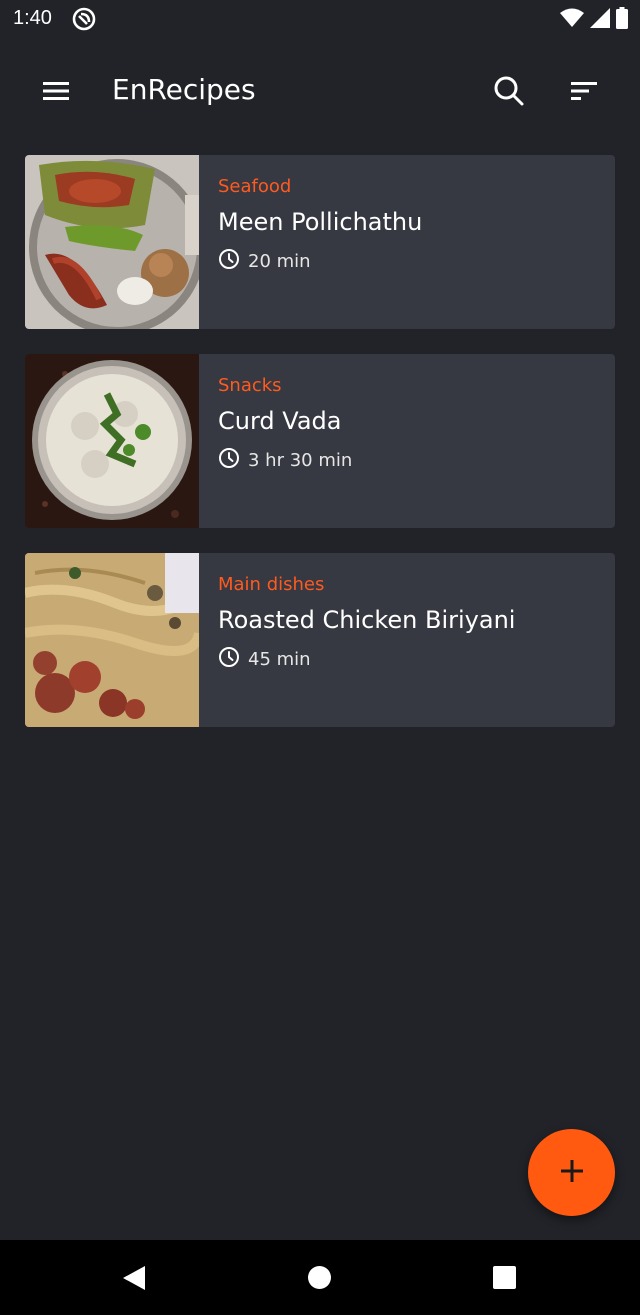 This screenshot has height=1315, width=640. What do you see at coordinates (320, 441) in the screenshot?
I see `recipe-card: Snacks Curd Vada 3 hr 30 min` at bounding box center [320, 441].